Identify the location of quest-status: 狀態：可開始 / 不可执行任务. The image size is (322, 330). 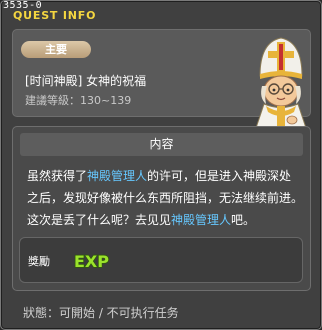
(101, 313).